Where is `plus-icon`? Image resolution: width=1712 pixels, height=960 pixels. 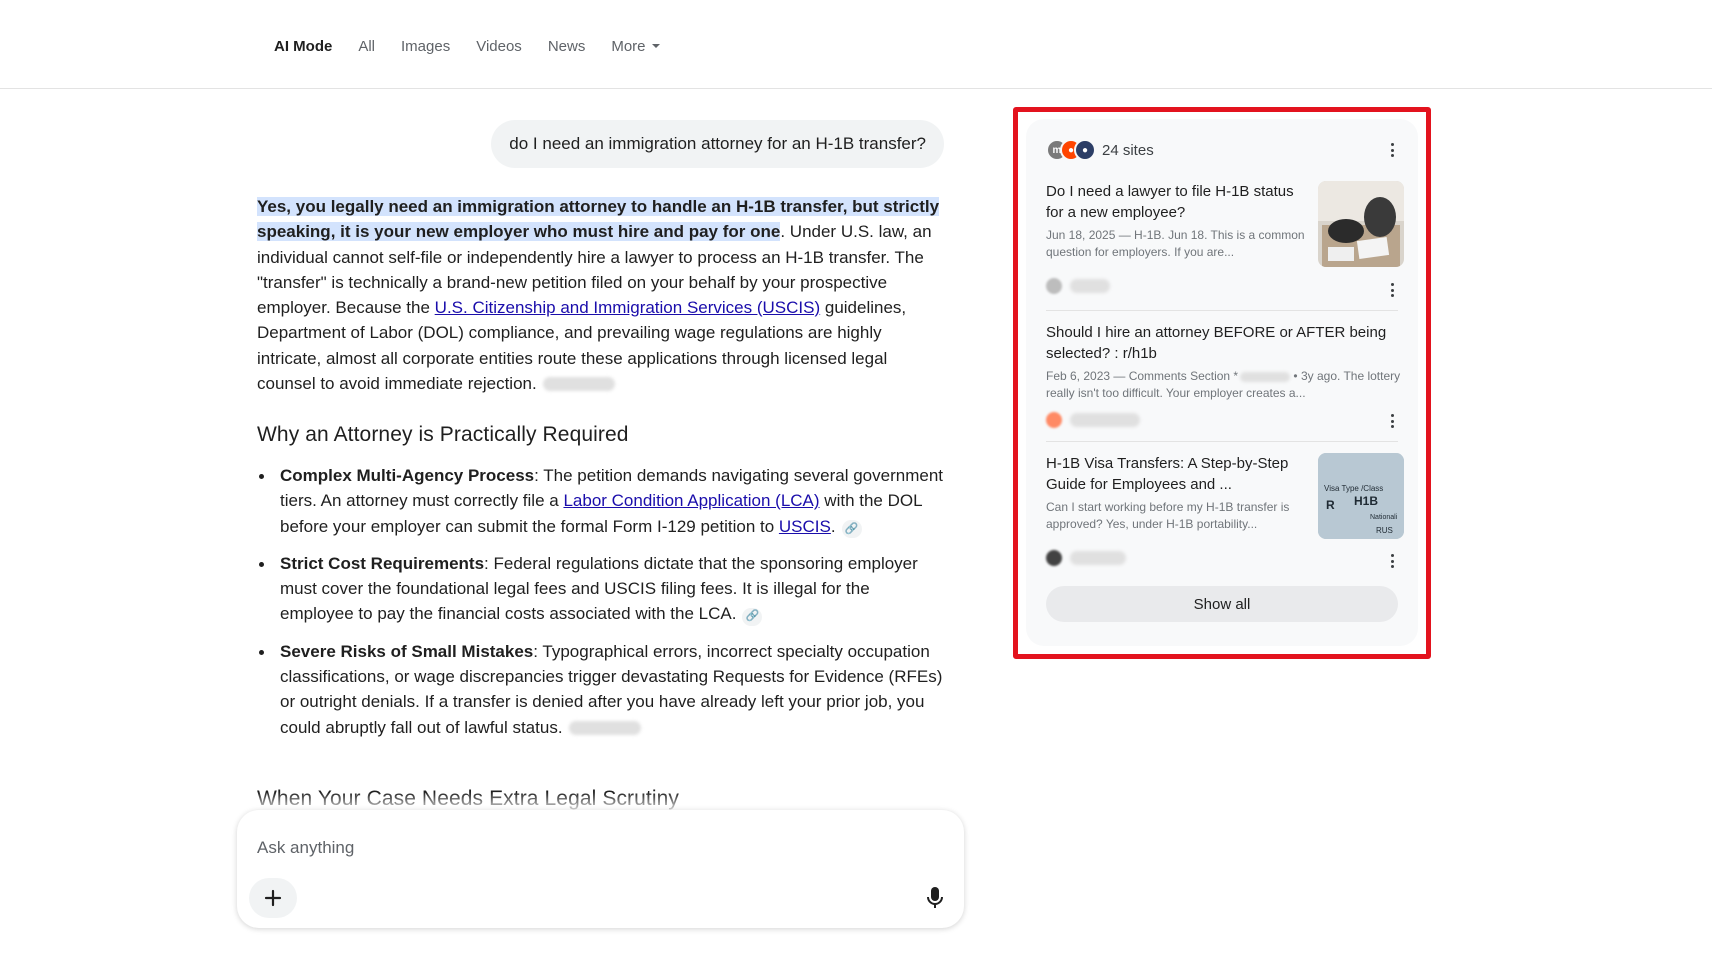 plus-icon is located at coordinates (273, 898).